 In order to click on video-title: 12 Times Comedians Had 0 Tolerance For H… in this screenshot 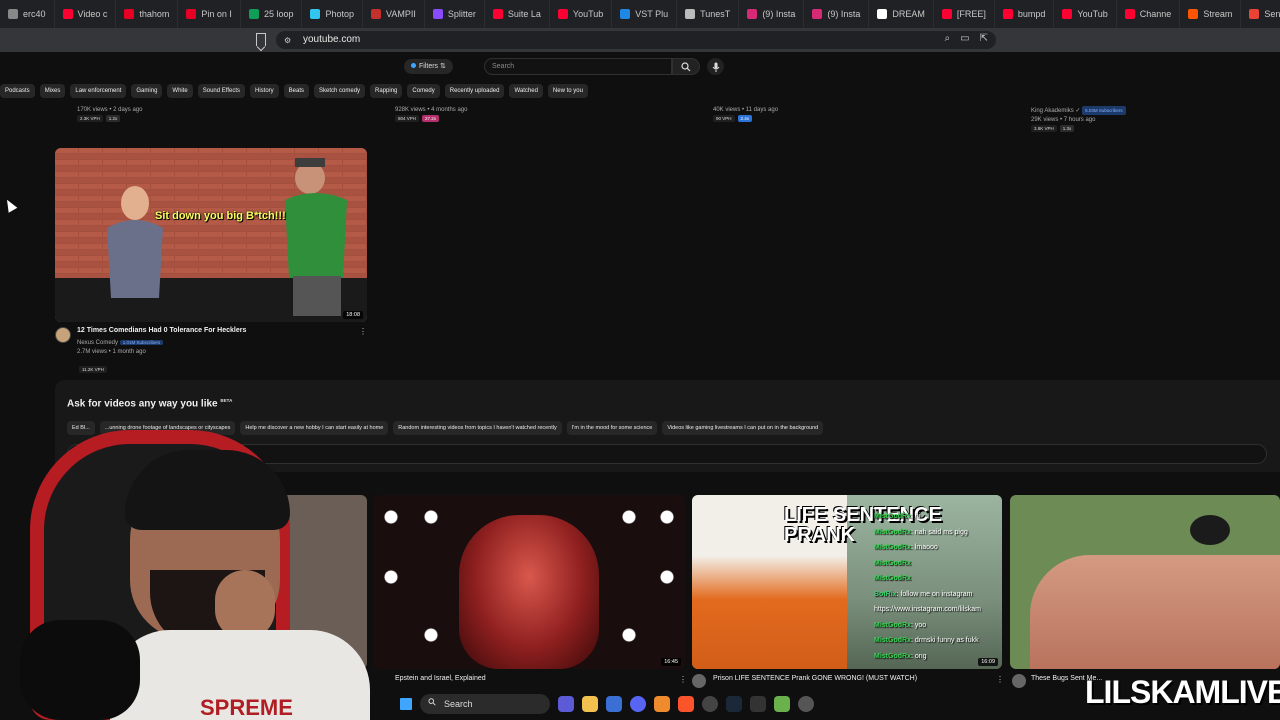, I will do `click(161, 330)`.